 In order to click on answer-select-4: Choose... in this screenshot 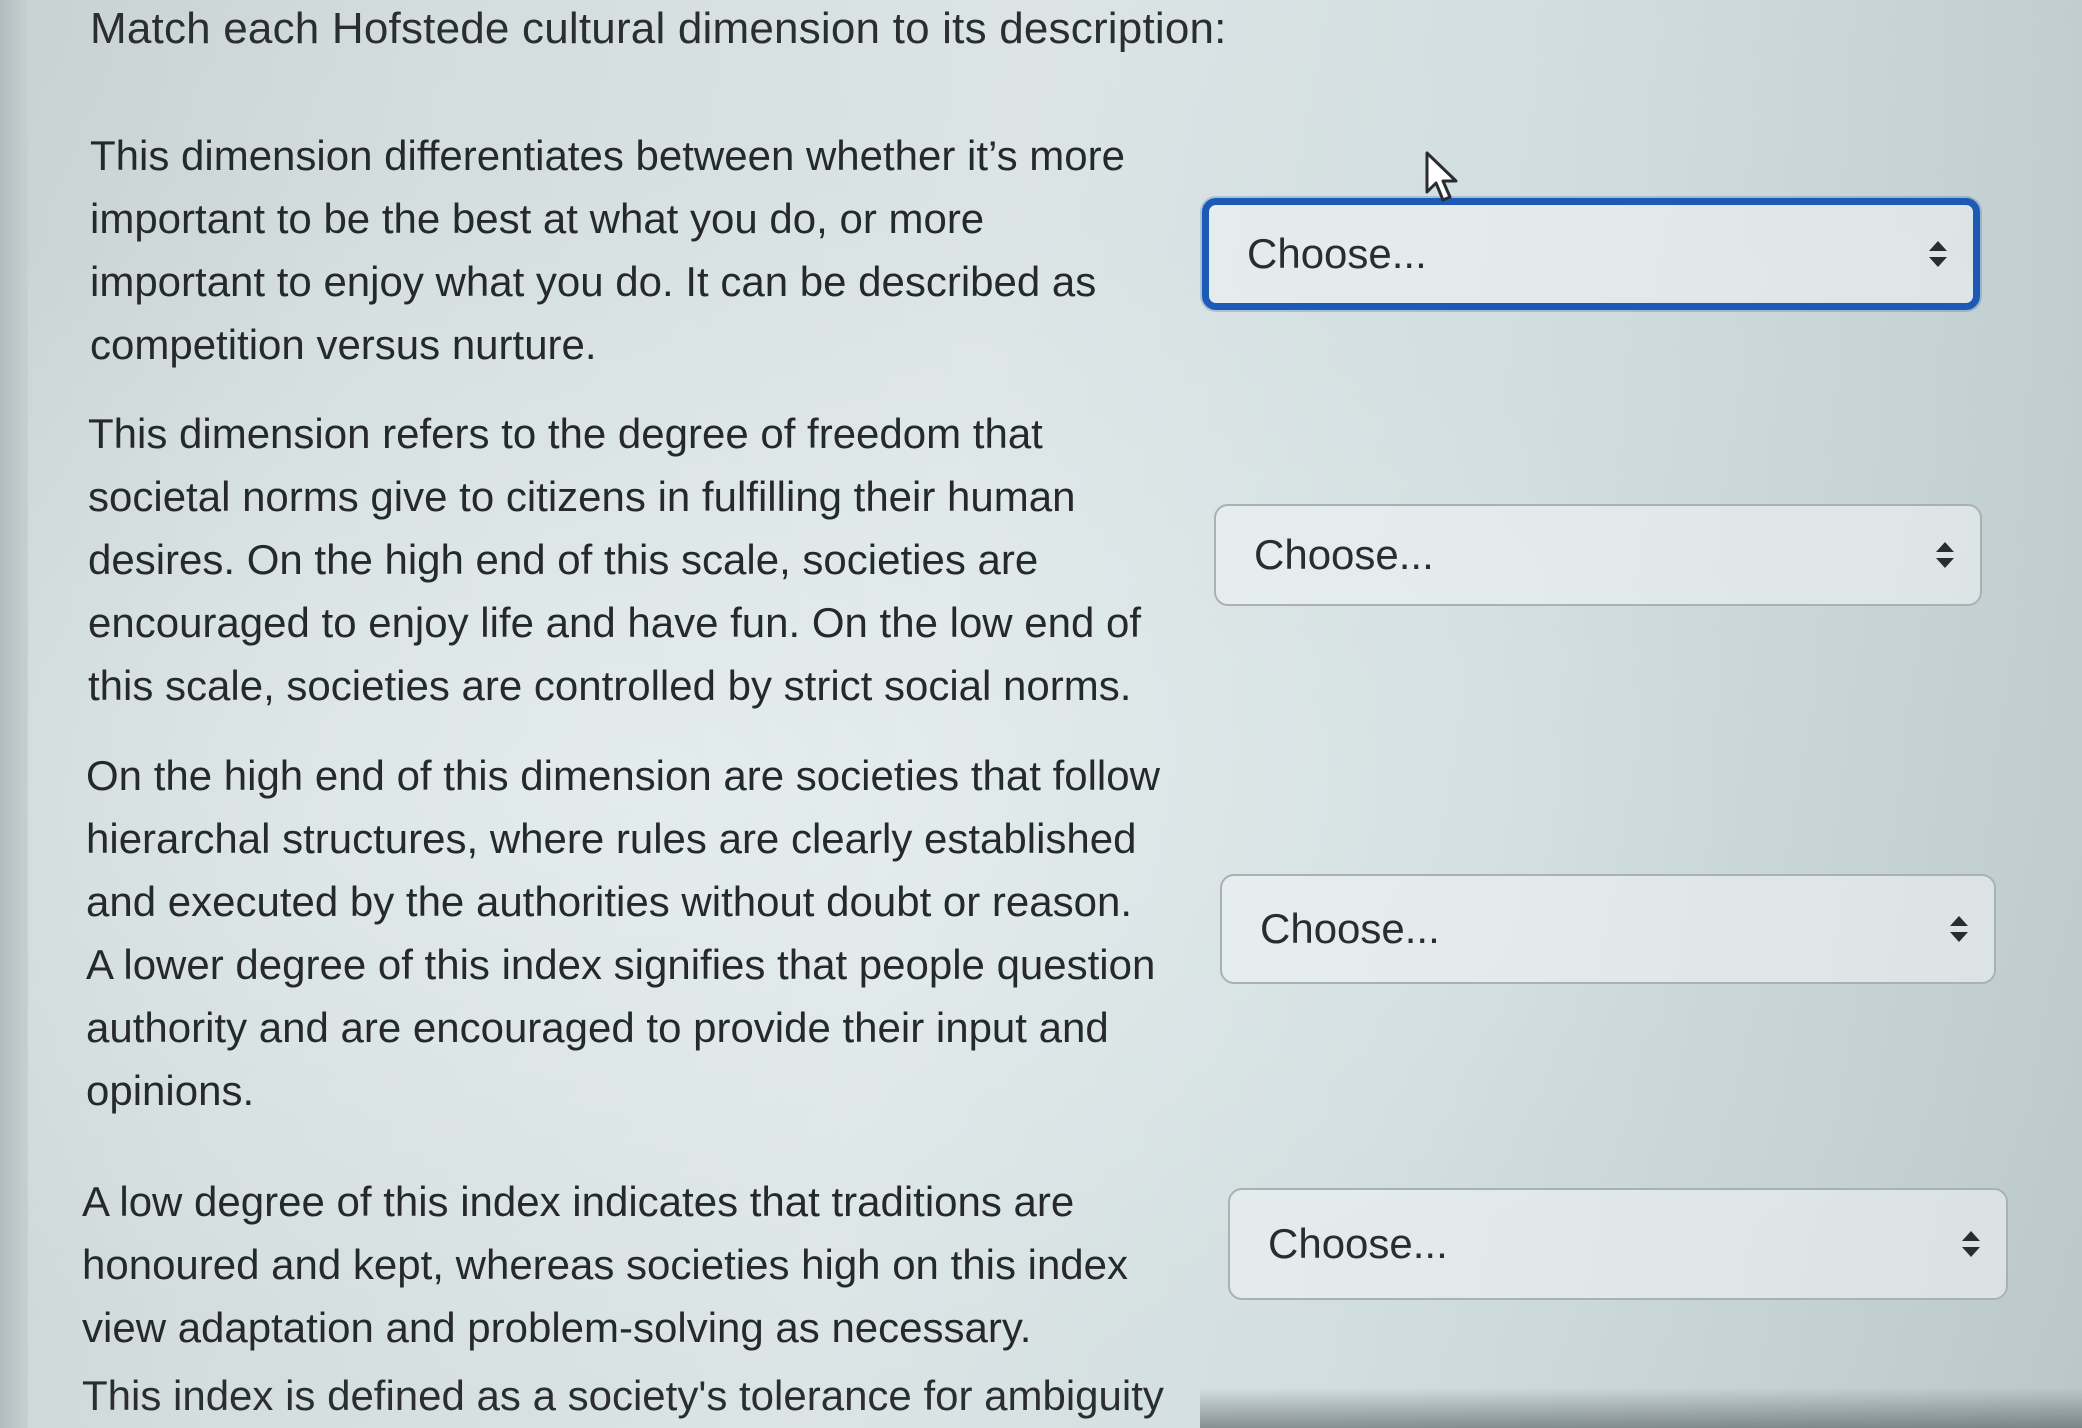, I will do `click(1618, 1244)`.